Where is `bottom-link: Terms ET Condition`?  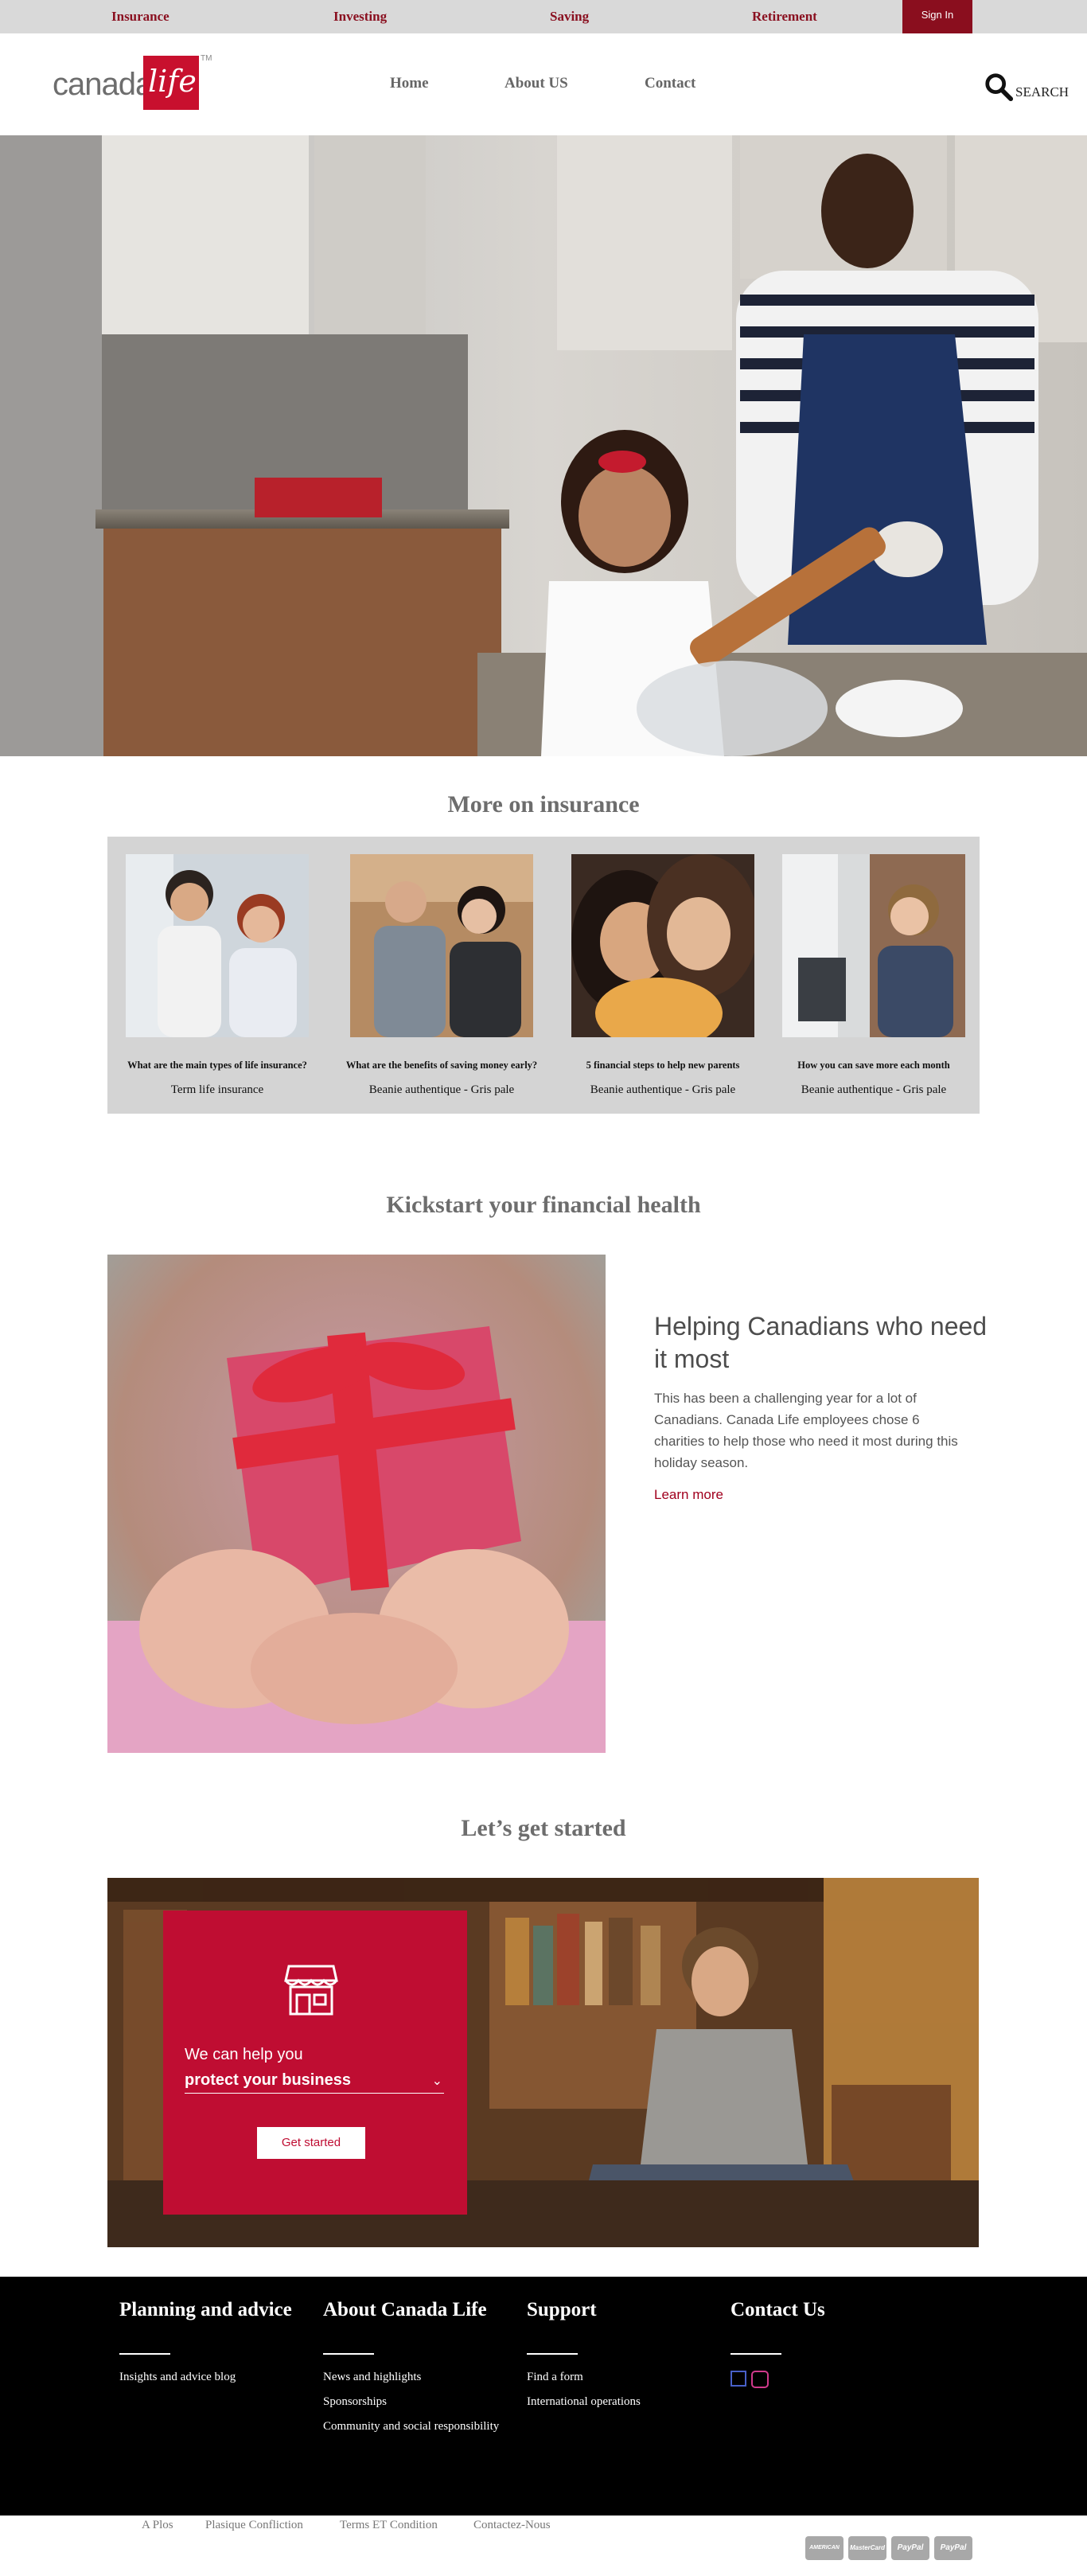
bottom-link: Terms ET Condition is located at coordinates (389, 2525).